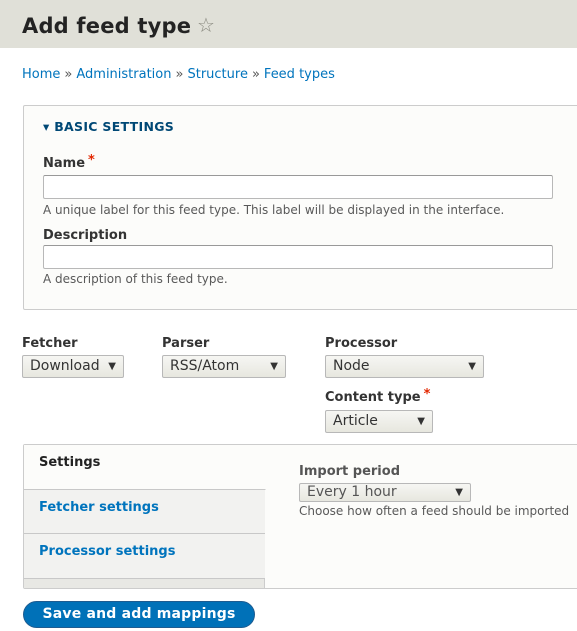 This screenshot has height=631, width=577. I want to click on description-help: A description of this feed type., so click(135, 279).